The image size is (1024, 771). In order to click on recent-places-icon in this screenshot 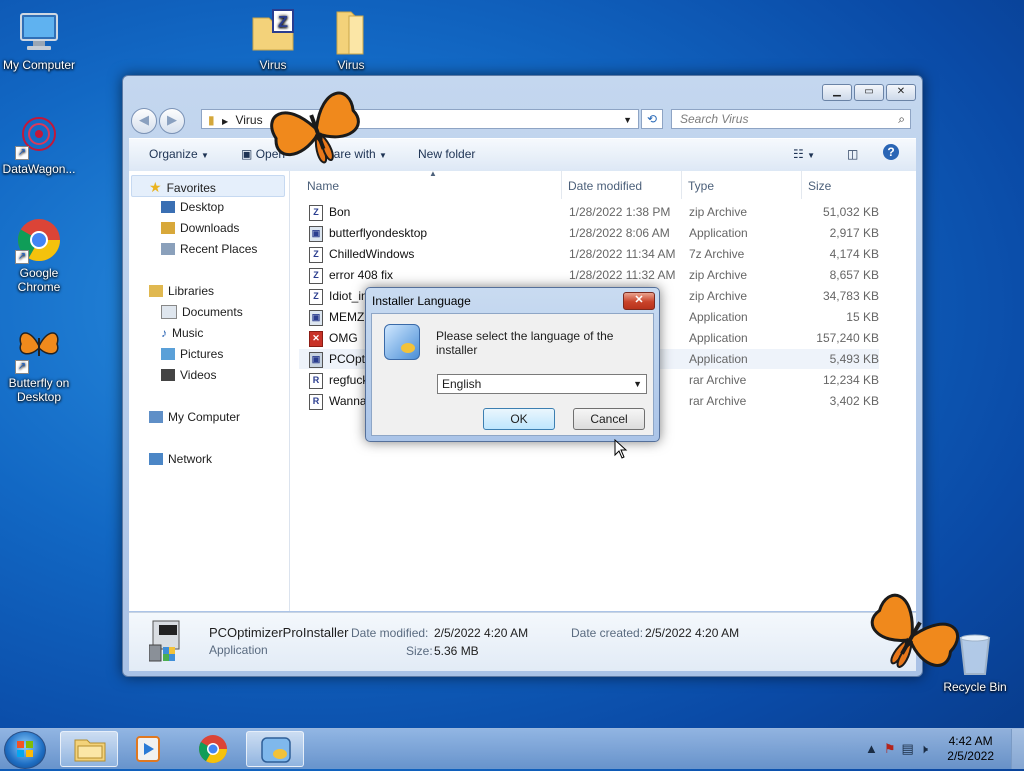, I will do `click(168, 249)`.